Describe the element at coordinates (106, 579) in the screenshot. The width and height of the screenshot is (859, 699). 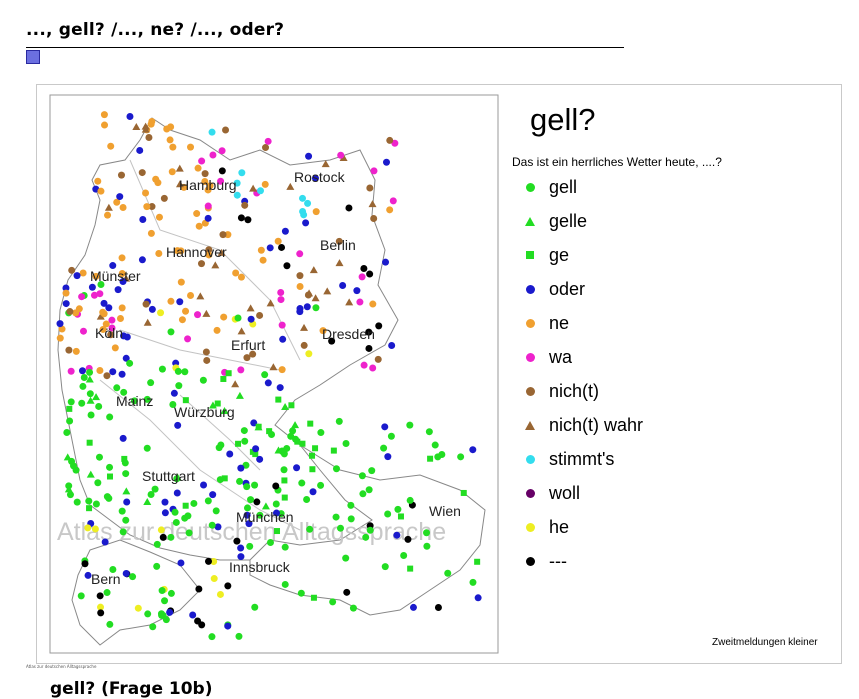
I see `city-label: Bern` at that location.